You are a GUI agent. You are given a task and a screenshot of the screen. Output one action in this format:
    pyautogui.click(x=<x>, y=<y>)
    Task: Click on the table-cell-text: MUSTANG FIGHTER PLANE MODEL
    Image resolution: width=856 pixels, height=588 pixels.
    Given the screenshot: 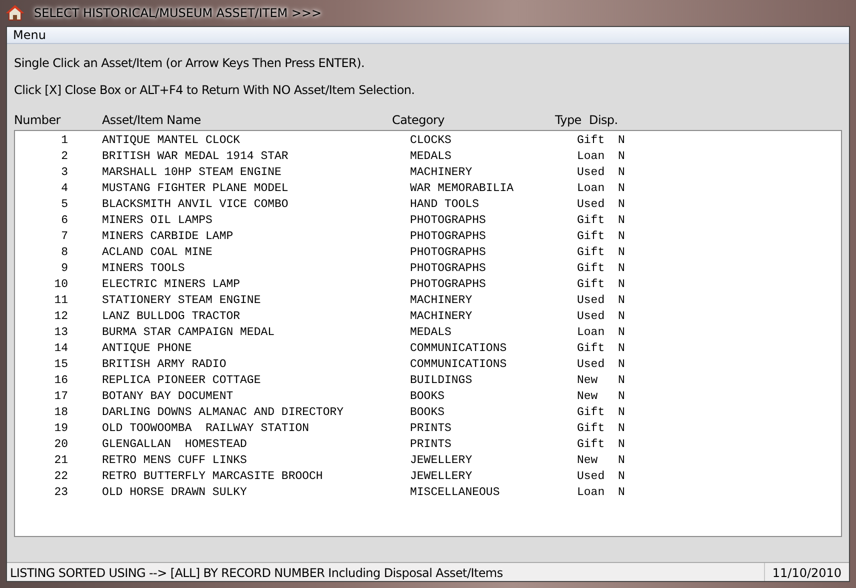 What is the action you would take?
    pyautogui.click(x=196, y=188)
    